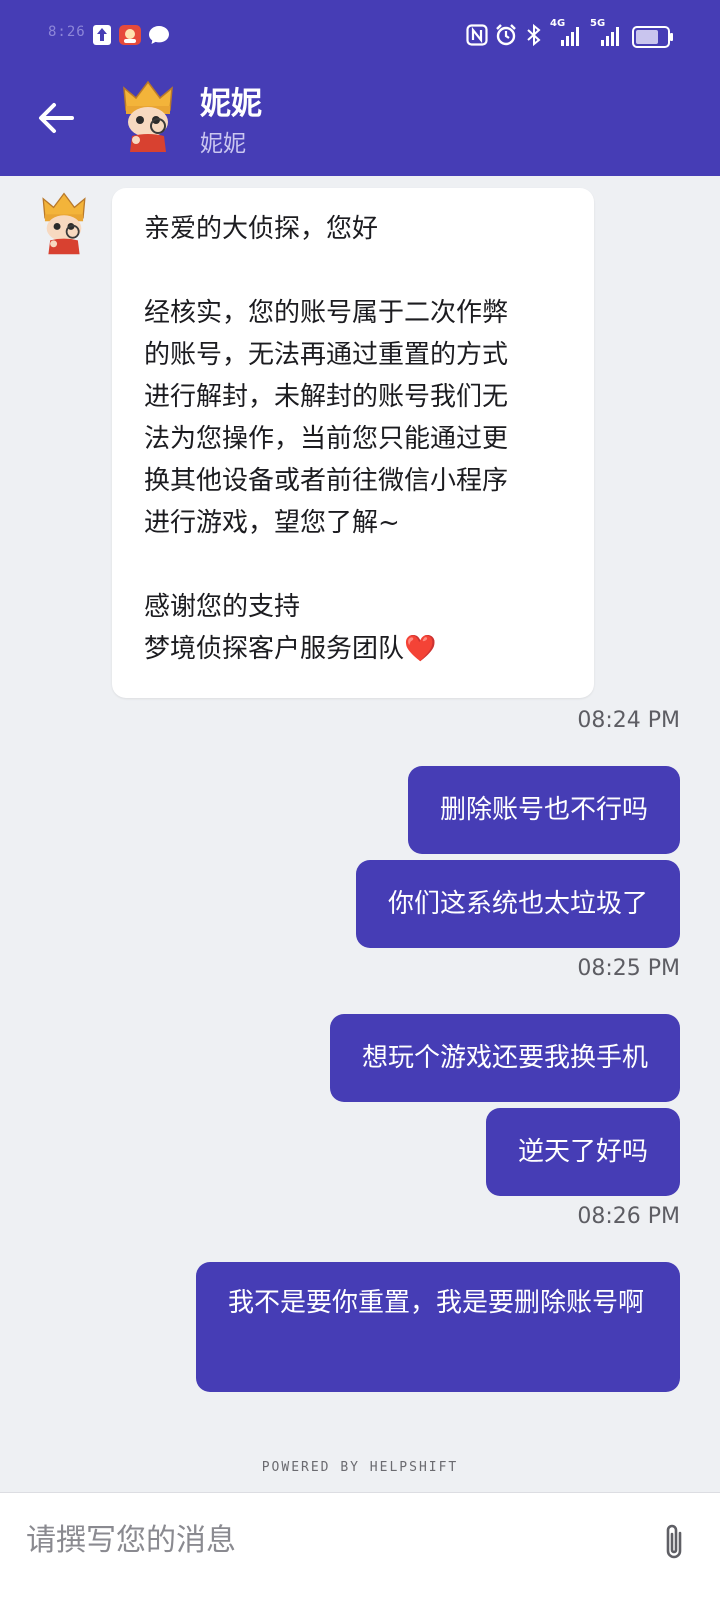 The height and width of the screenshot is (1600, 720). Describe the element at coordinates (148, 116) in the screenshot. I see `agent-avatar` at that location.